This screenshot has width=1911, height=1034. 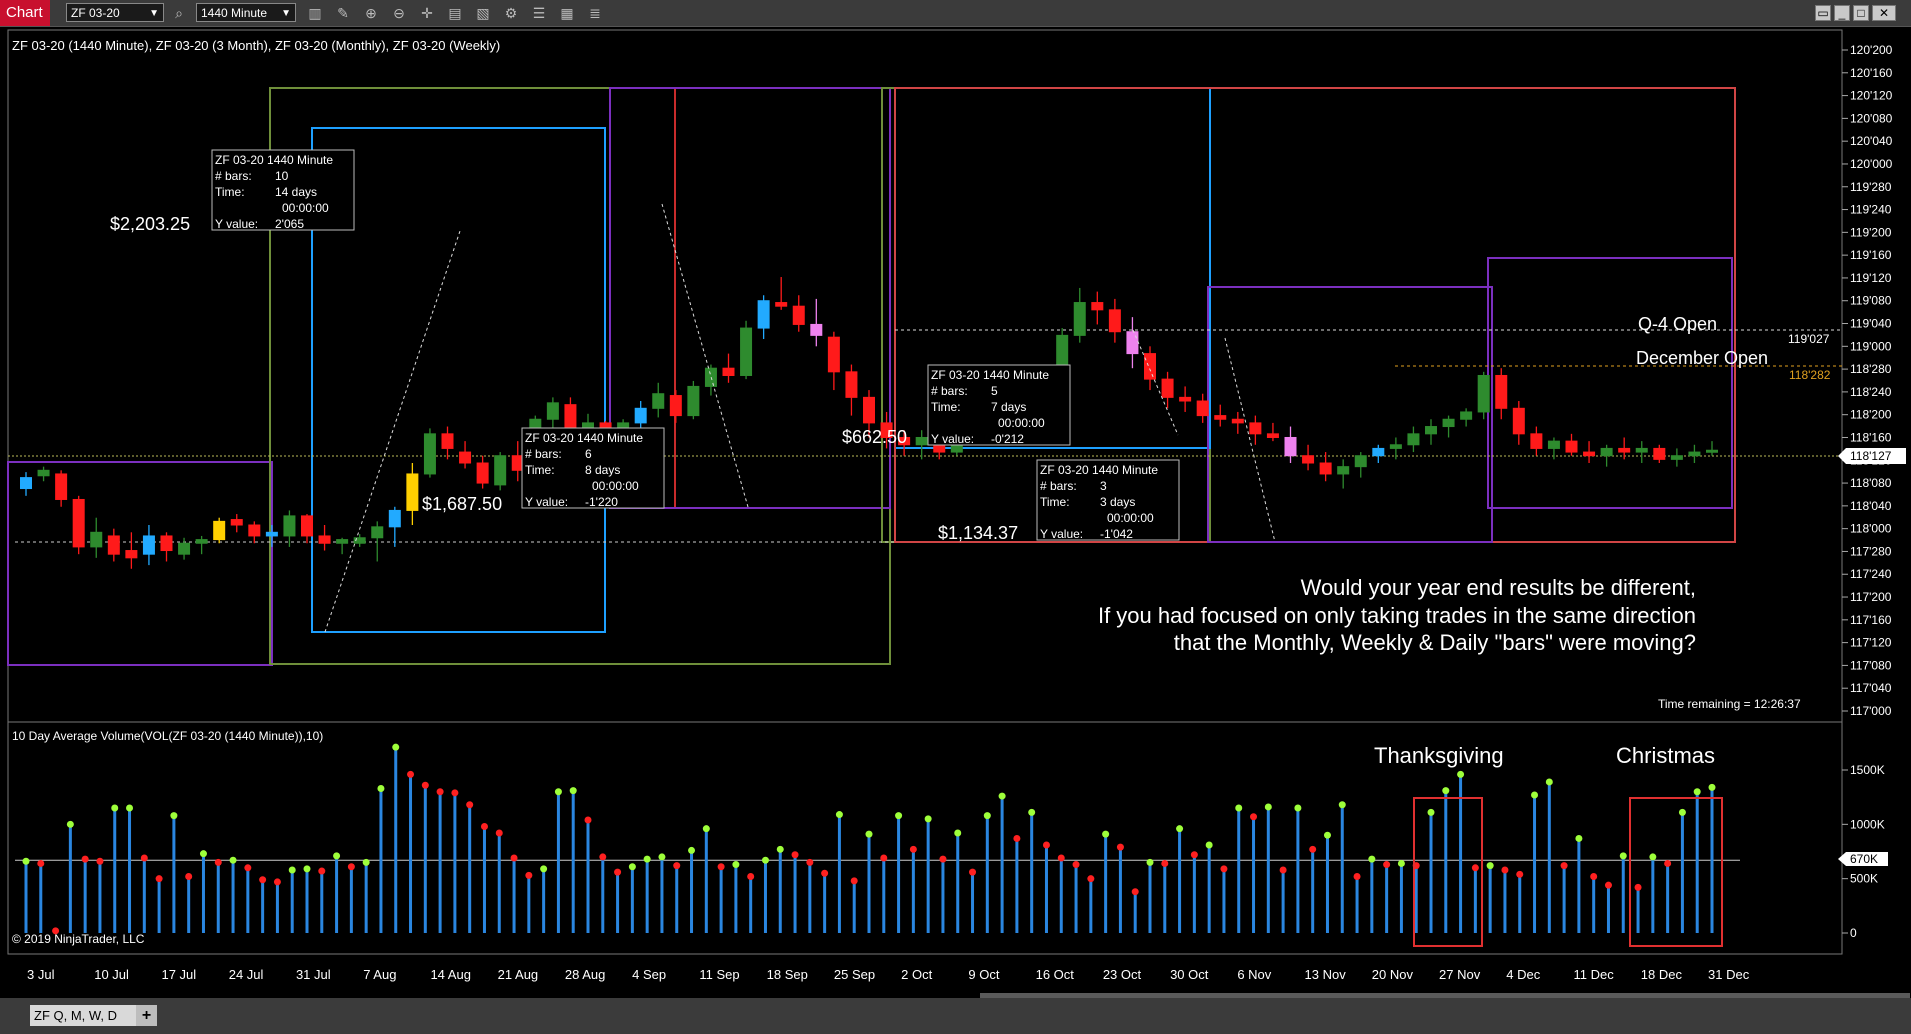 What do you see at coordinates (1871, 187) in the screenshot?
I see `price-axis-label: 119'280` at bounding box center [1871, 187].